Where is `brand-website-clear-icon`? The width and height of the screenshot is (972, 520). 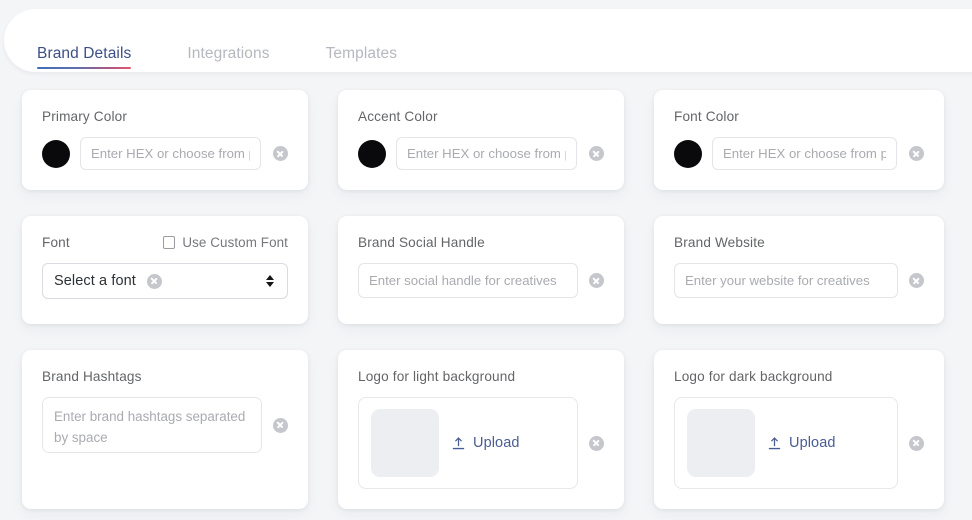 brand-website-clear-icon is located at coordinates (916, 280).